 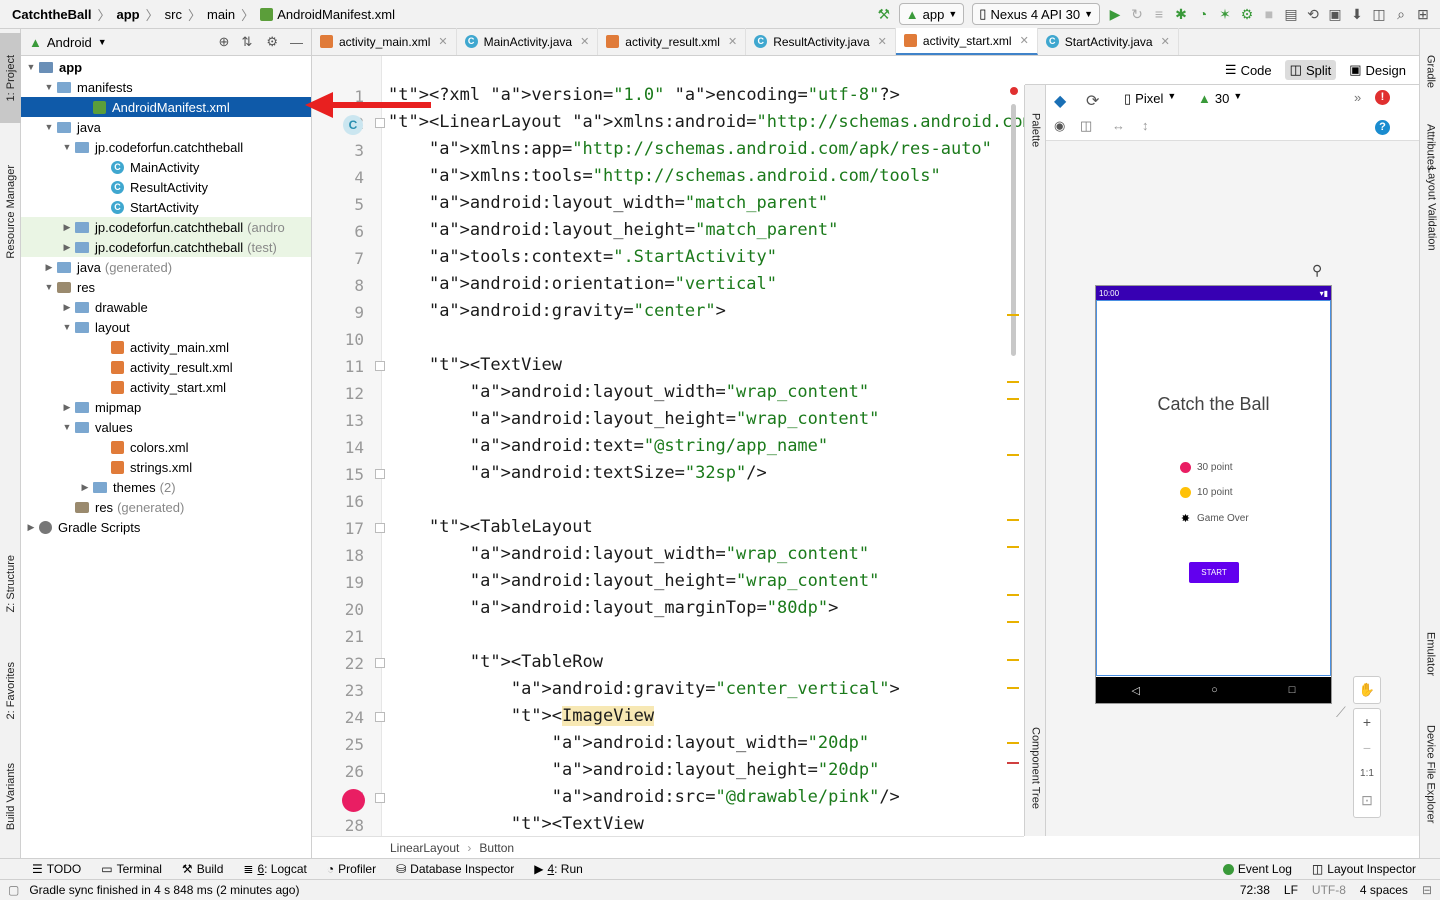 What do you see at coordinates (246, 42) in the screenshot?
I see `collapse-all-icon: ⇅` at bounding box center [246, 42].